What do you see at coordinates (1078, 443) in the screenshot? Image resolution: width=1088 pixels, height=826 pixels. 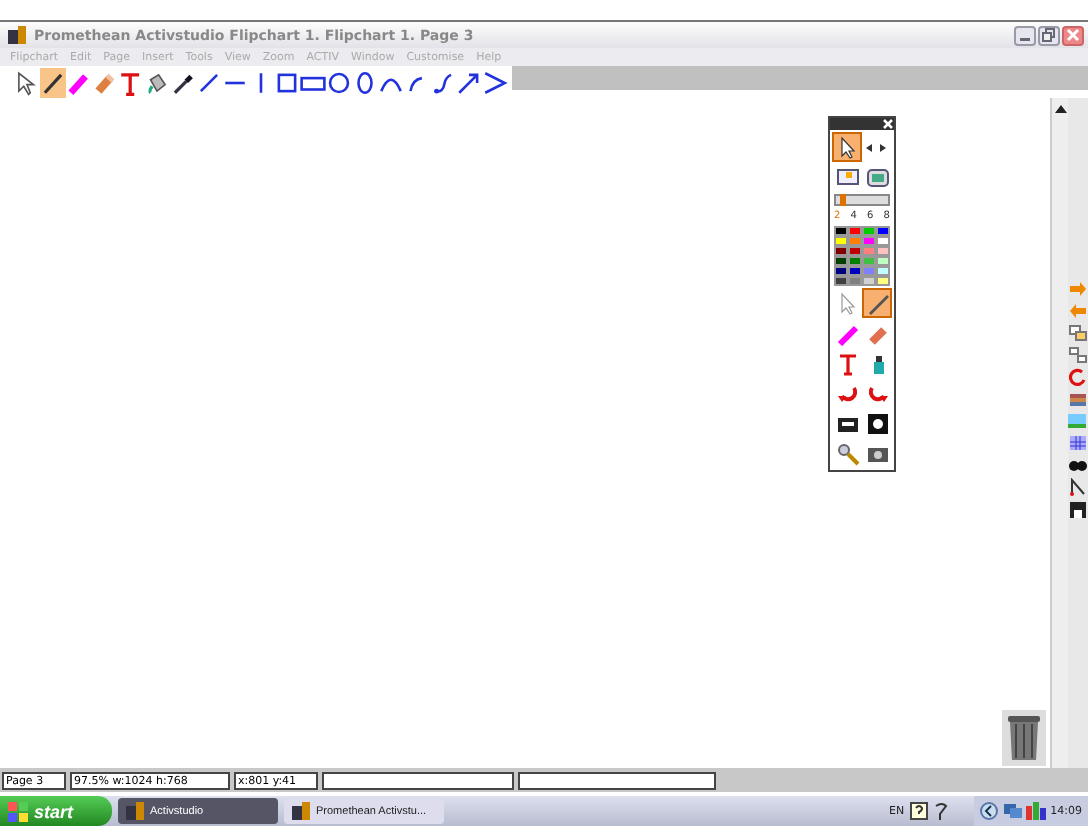 I see `grid-icon` at bounding box center [1078, 443].